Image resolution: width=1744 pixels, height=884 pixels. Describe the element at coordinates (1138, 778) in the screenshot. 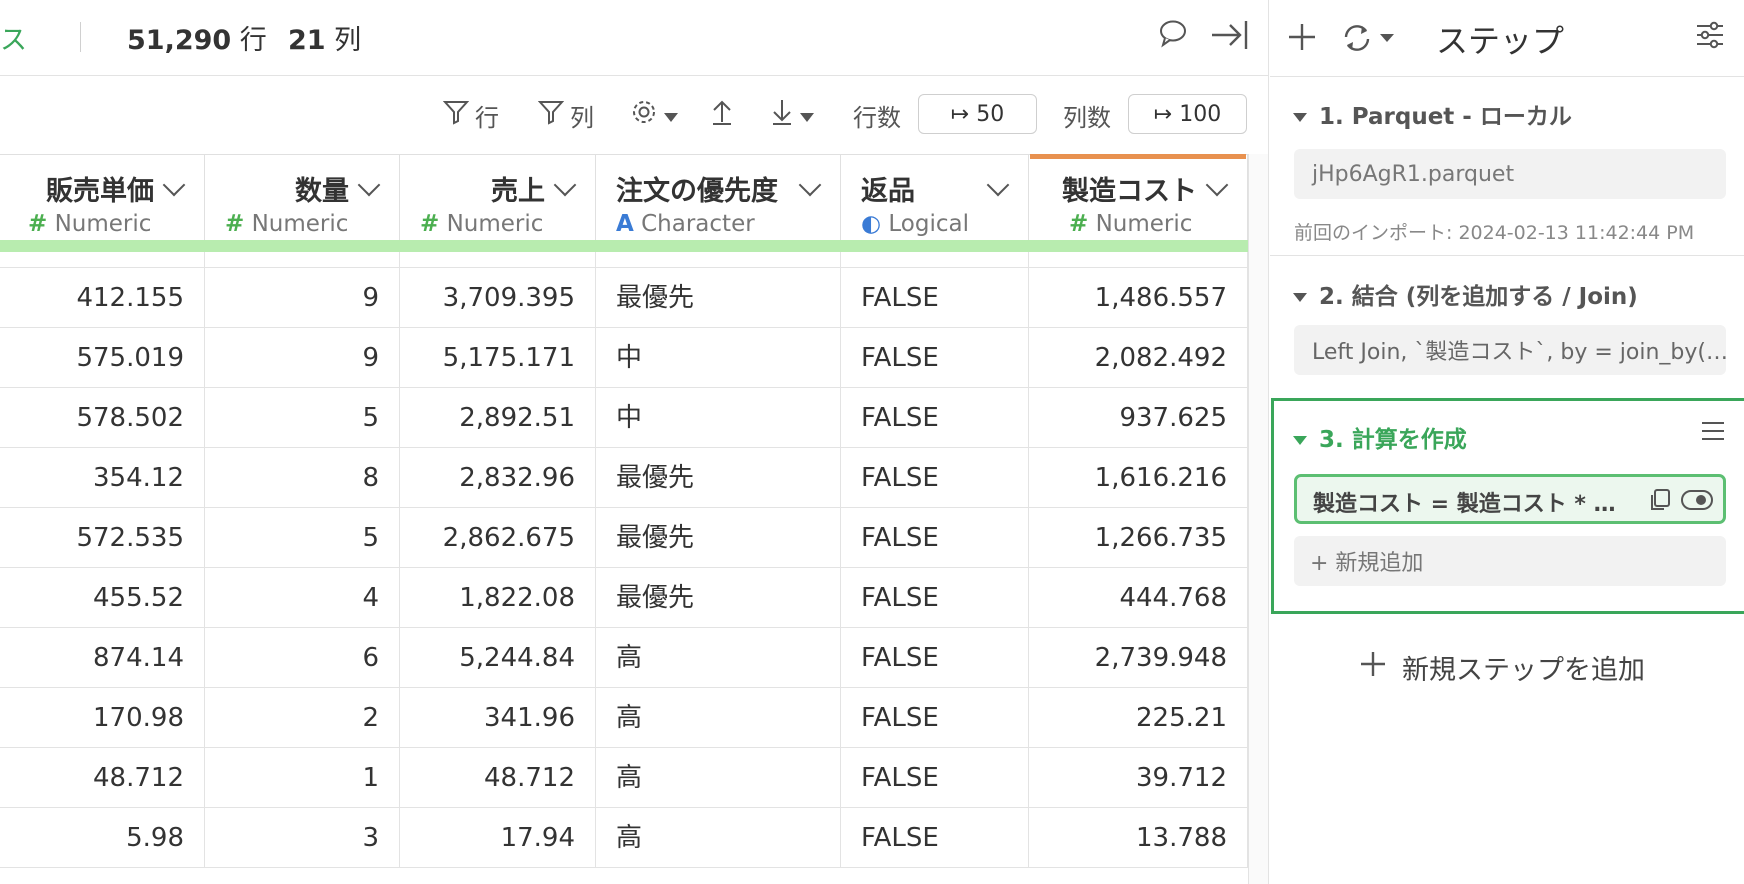

I see `table-cell: 39.712` at that location.